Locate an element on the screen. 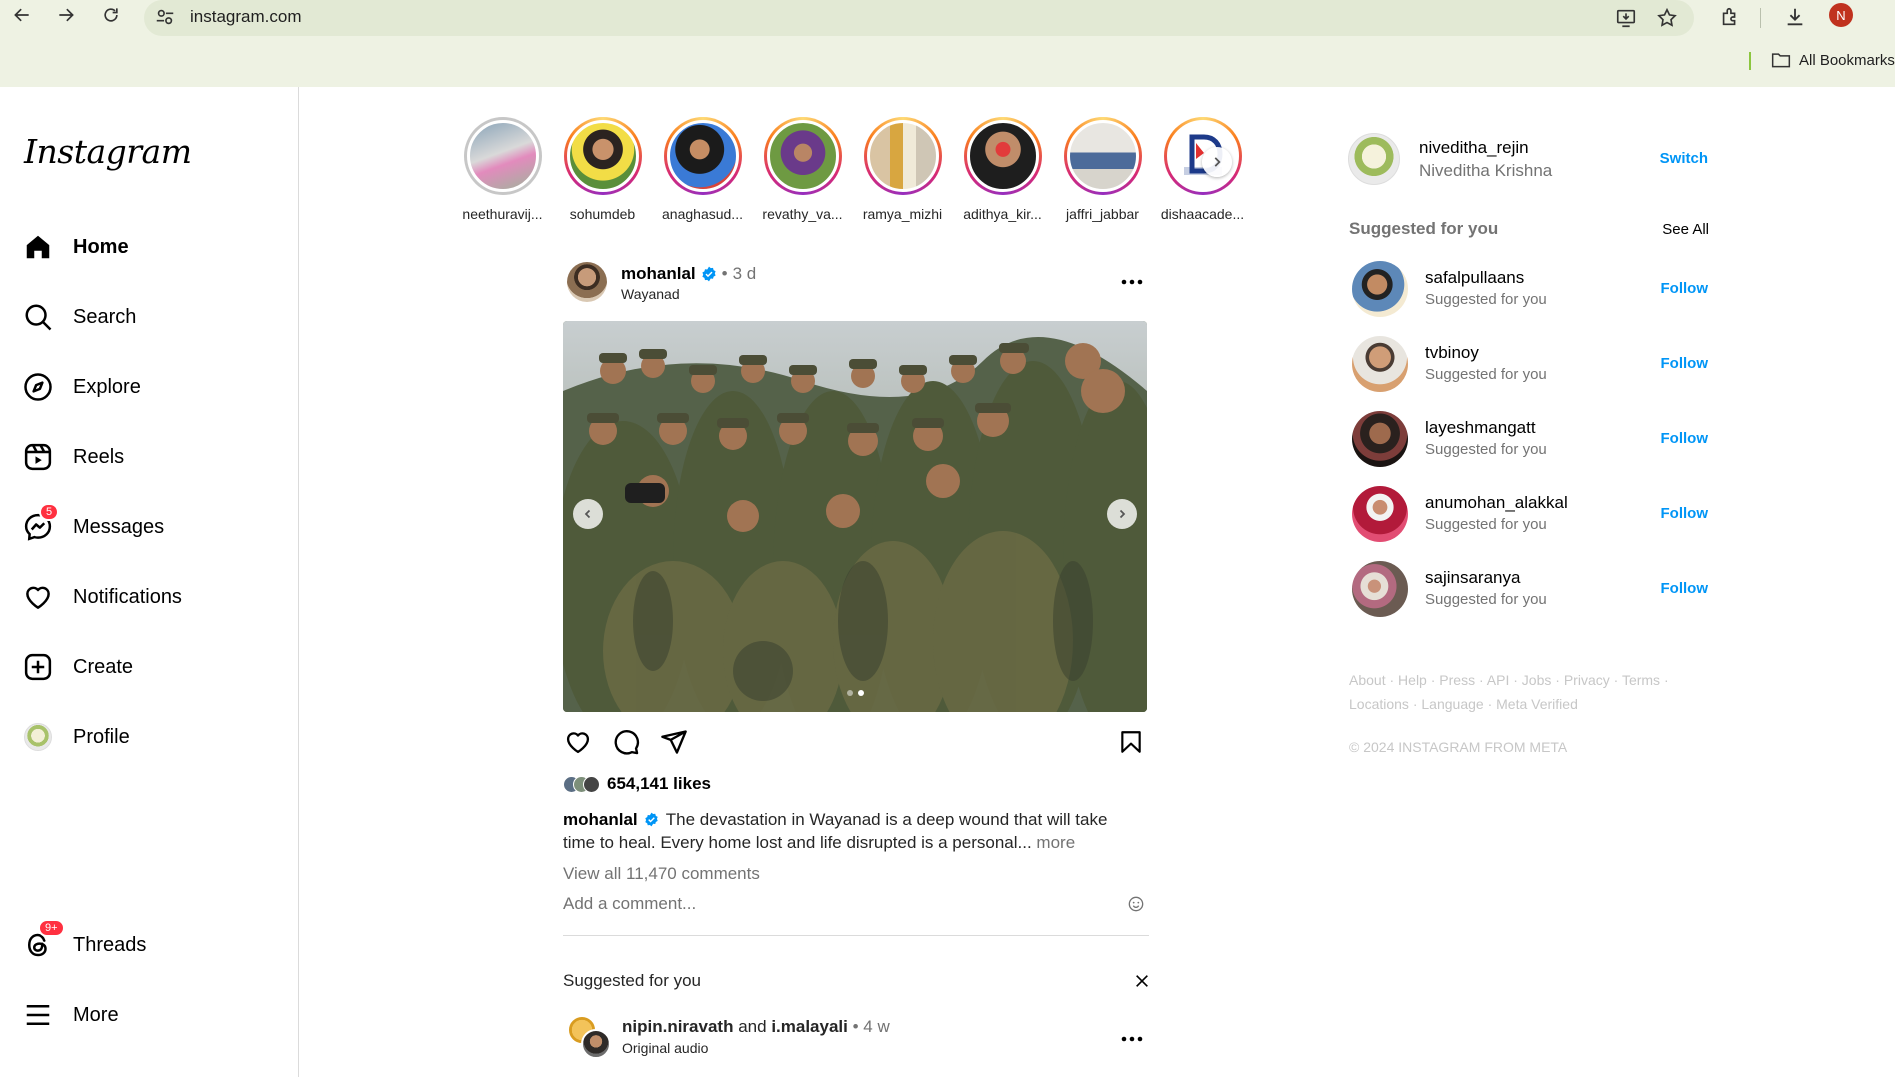 The image size is (1895, 1080). post-header: mohanlal • 3 d Wayanad is located at coordinates (856, 286).